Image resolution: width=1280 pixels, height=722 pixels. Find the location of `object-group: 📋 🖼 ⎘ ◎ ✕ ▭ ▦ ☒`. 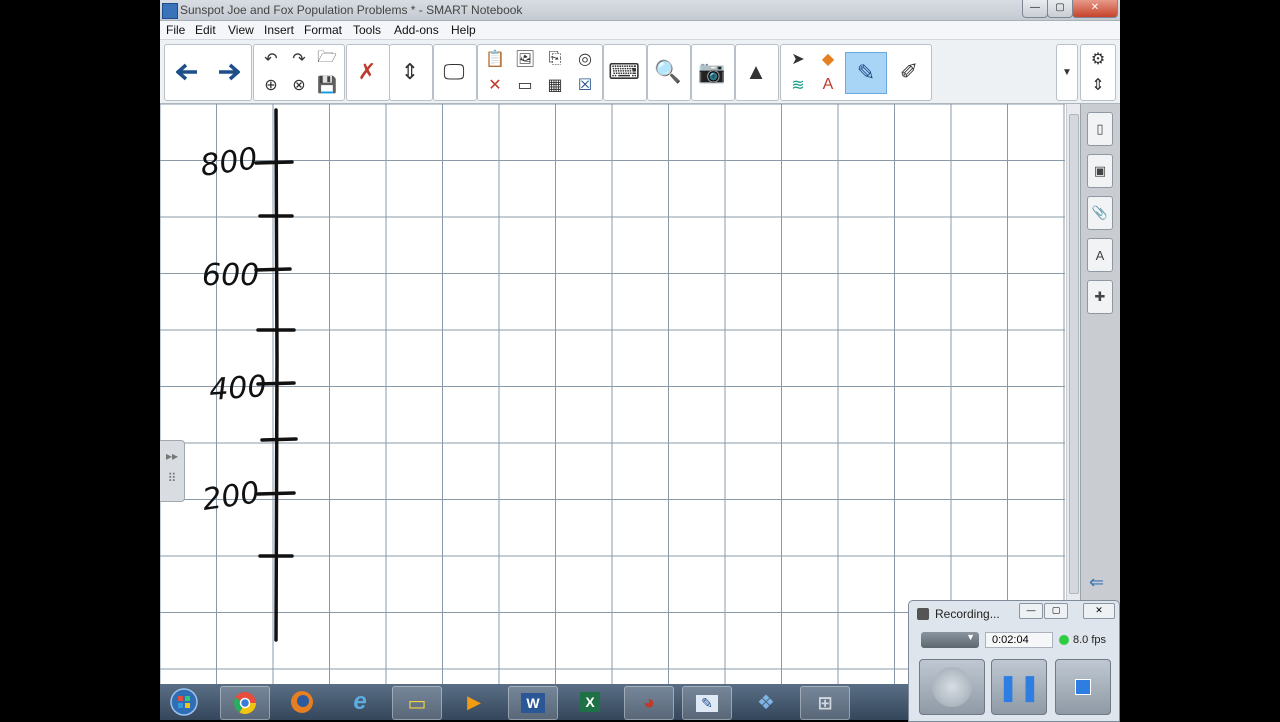

object-group: 📋 🖼 ⎘ ◎ ✕ ▭ ▦ ☒ is located at coordinates (540, 72).